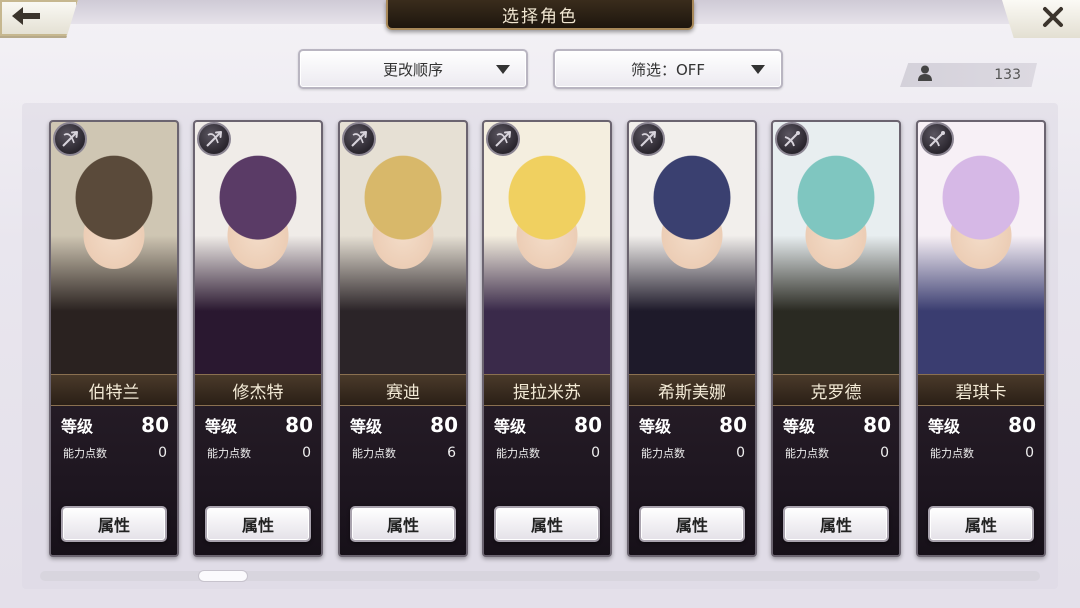 The image size is (1080, 608). What do you see at coordinates (1041, 19) in the screenshot?
I see `close-button` at bounding box center [1041, 19].